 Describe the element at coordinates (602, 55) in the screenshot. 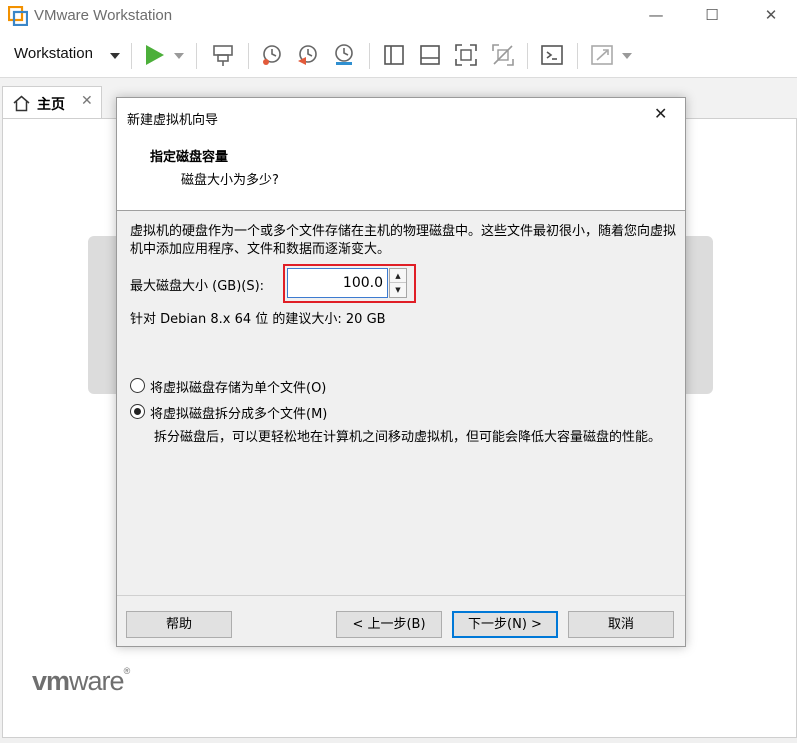

I see `stretch-icon` at that location.